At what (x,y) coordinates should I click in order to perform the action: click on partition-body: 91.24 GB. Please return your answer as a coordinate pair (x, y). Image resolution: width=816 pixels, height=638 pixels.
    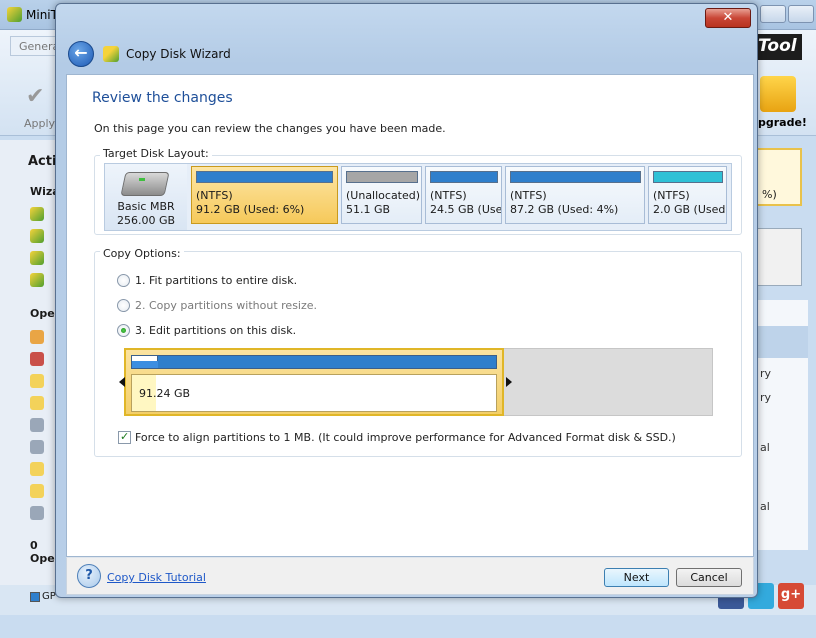
    Looking at the image, I should click on (314, 393).